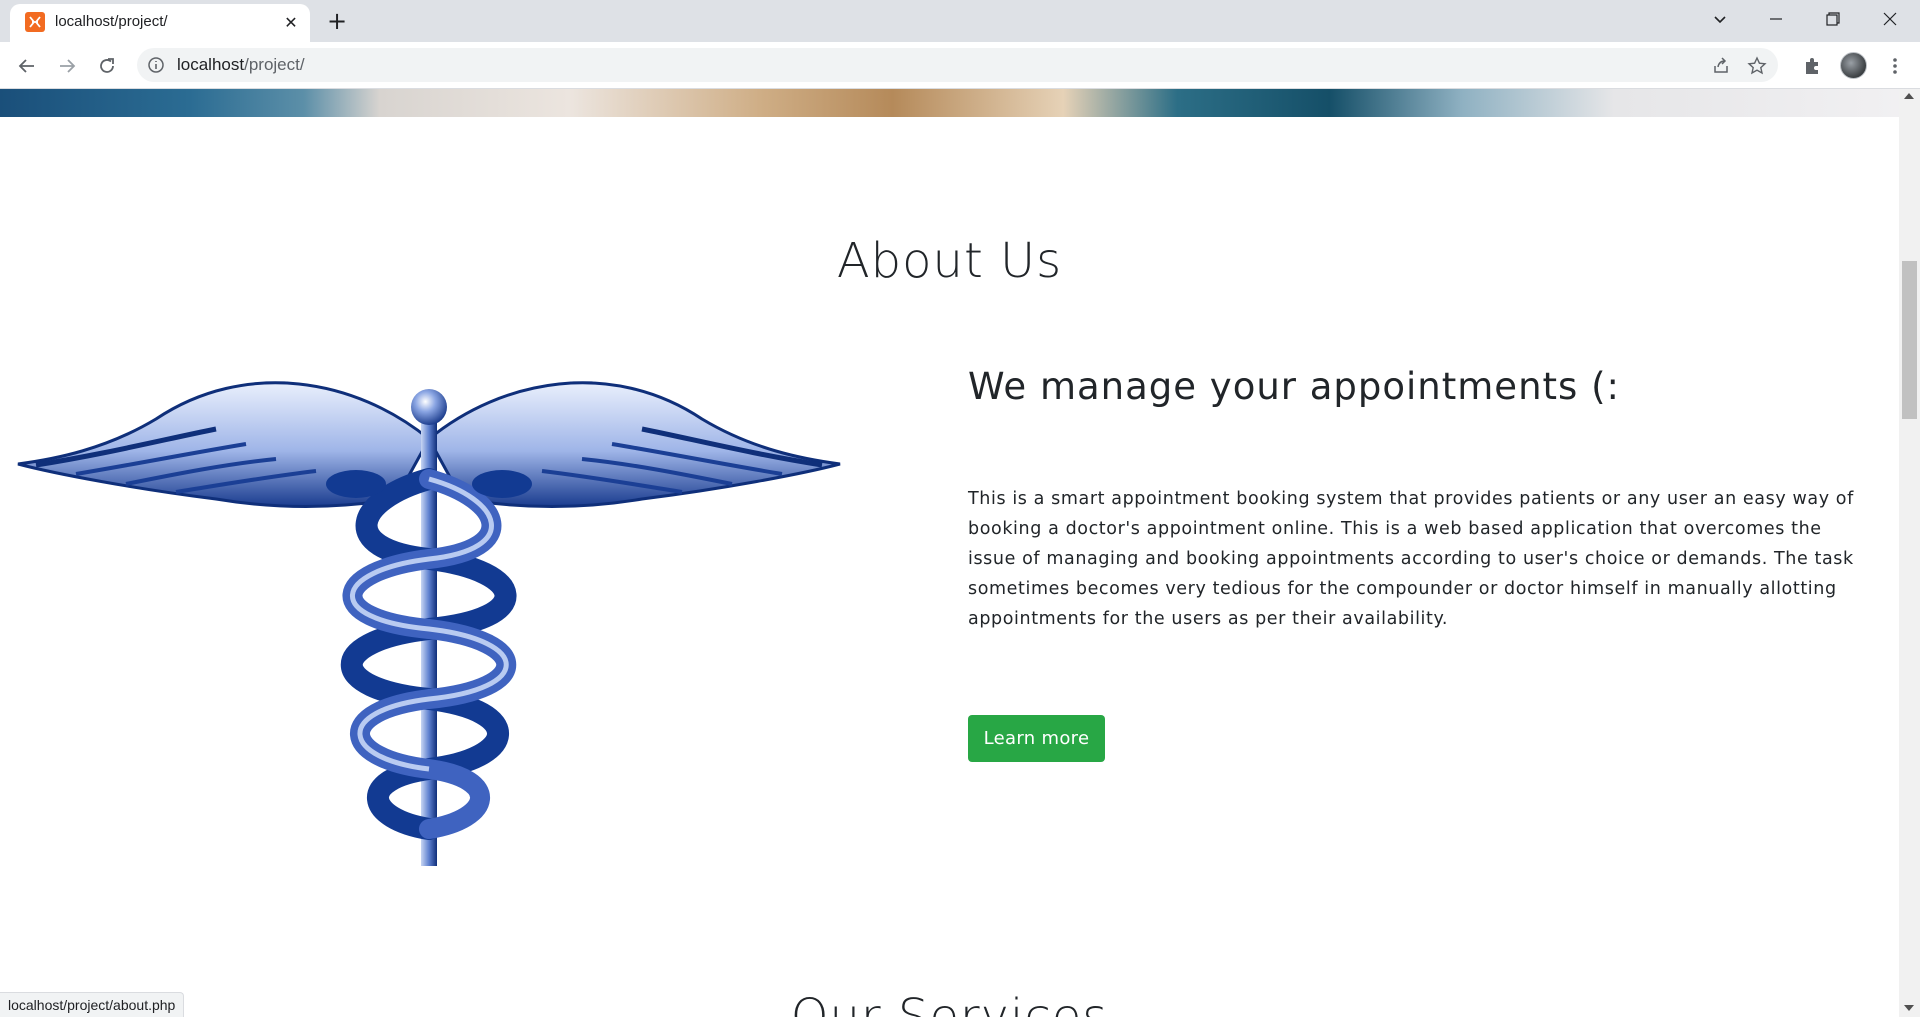 The width and height of the screenshot is (1920, 1017). I want to click on page-scrollbar, so click(1909, 553).